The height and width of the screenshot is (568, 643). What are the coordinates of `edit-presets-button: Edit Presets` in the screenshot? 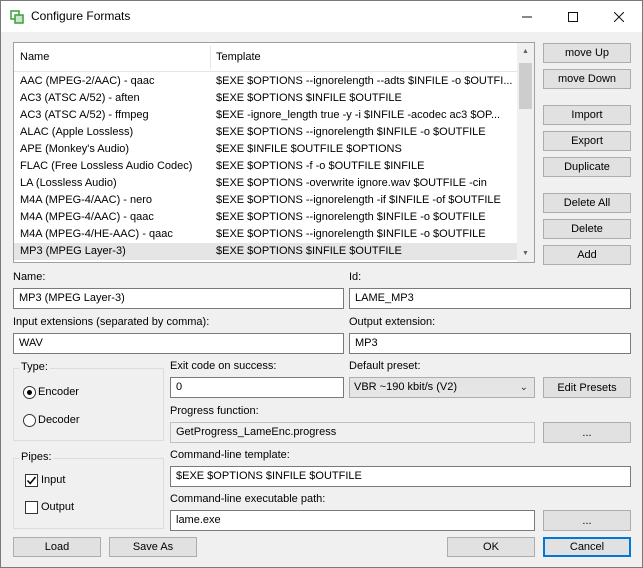 It's located at (587, 387).